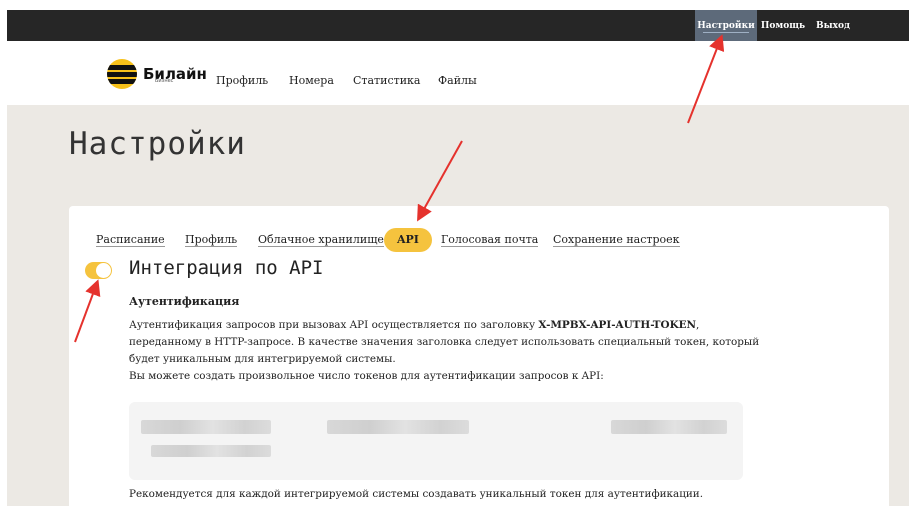 The width and height of the screenshot is (909, 506). Describe the element at coordinates (242, 80) in the screenshot. I see `nav-profile: Профиль` at that location.